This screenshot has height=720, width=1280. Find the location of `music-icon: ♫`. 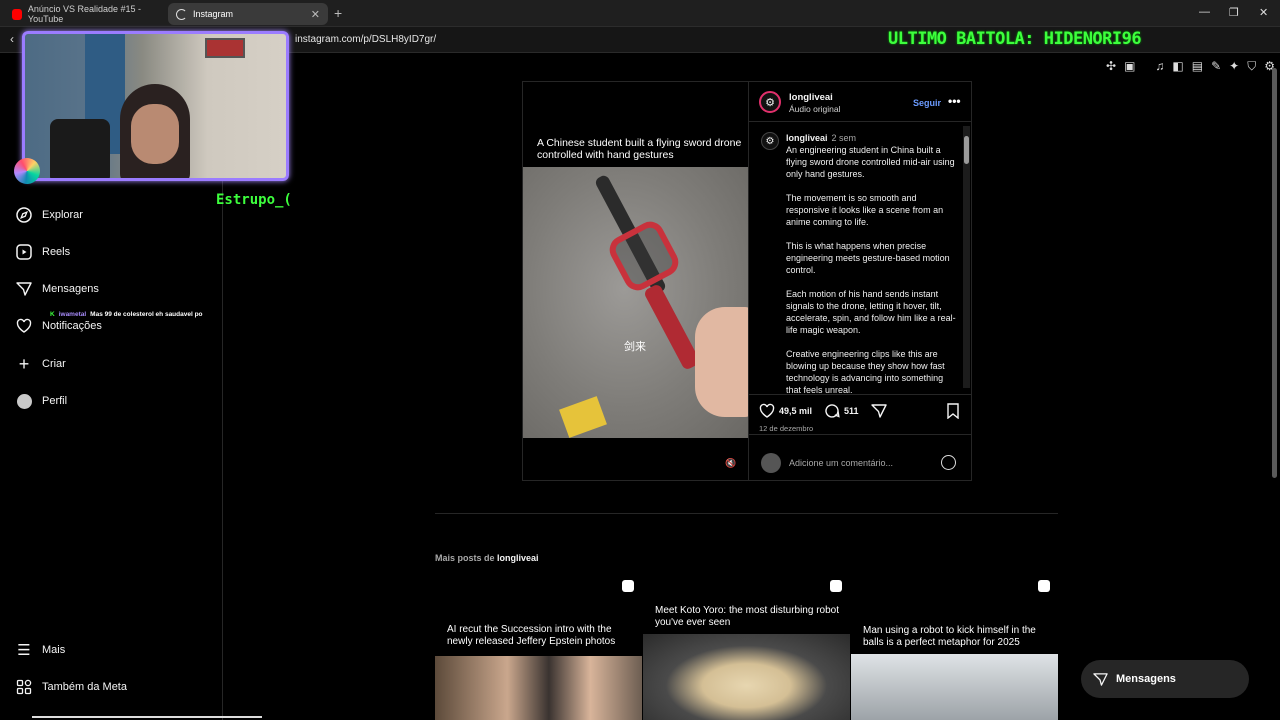

music-icon: ♫ is located at coordinates (1159, 66).